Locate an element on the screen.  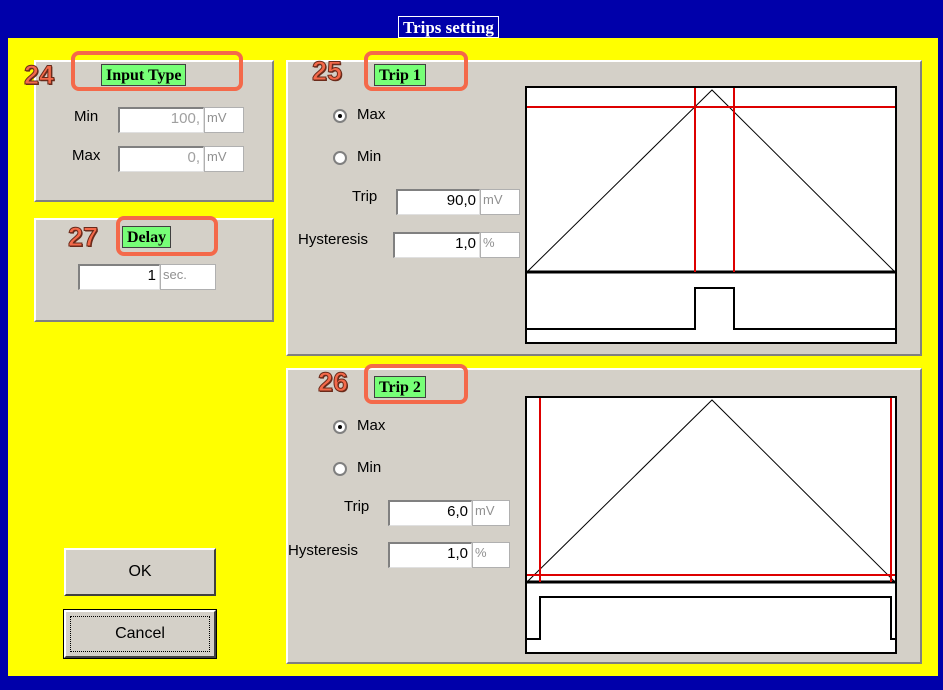
ok-button: OK is located at coordinates (140, 572).